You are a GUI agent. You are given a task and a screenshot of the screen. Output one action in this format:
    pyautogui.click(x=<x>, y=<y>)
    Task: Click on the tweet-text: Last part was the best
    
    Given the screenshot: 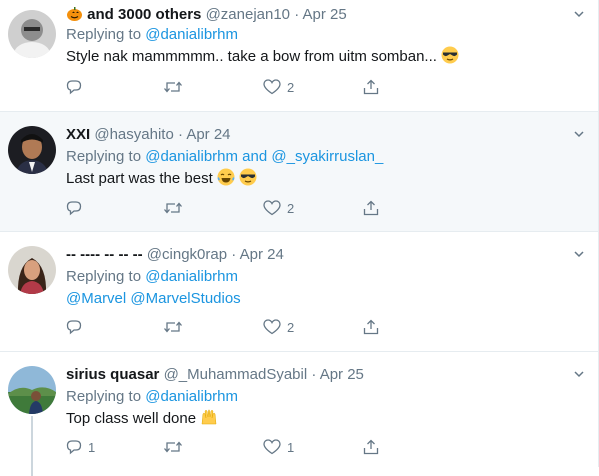 What is the action you would take?
    pyautogui.click(x=161, y=180)
    